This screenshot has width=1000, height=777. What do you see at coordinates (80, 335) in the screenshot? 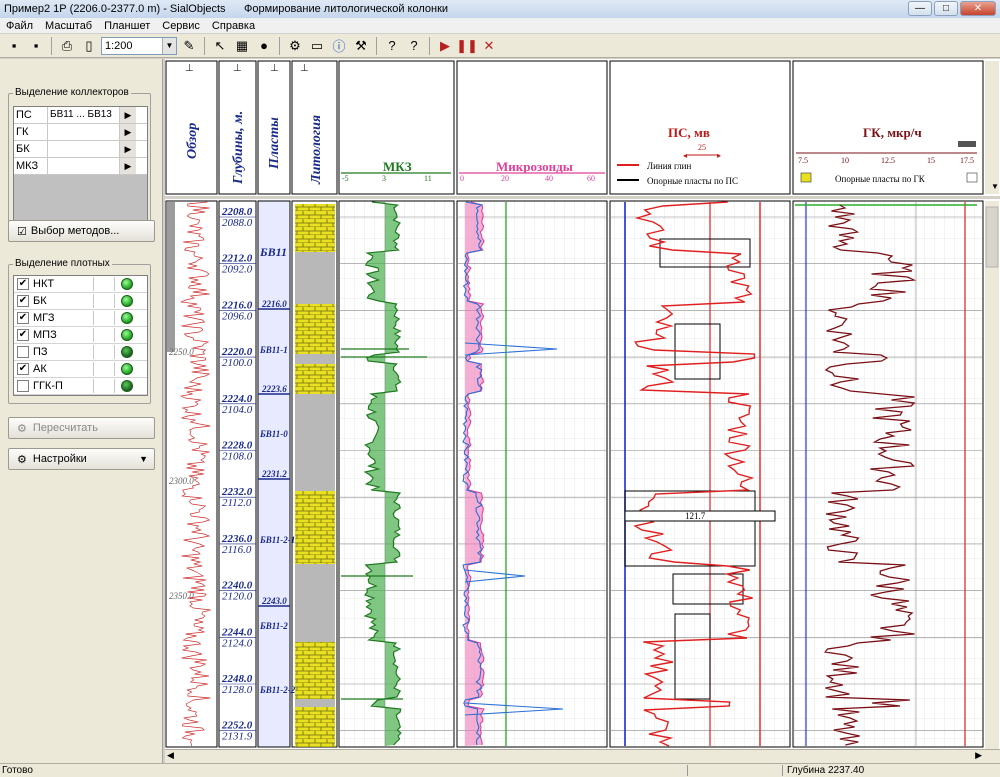
I see `dense-row: ✔ МПЗ` at bounding box center [80, 335].